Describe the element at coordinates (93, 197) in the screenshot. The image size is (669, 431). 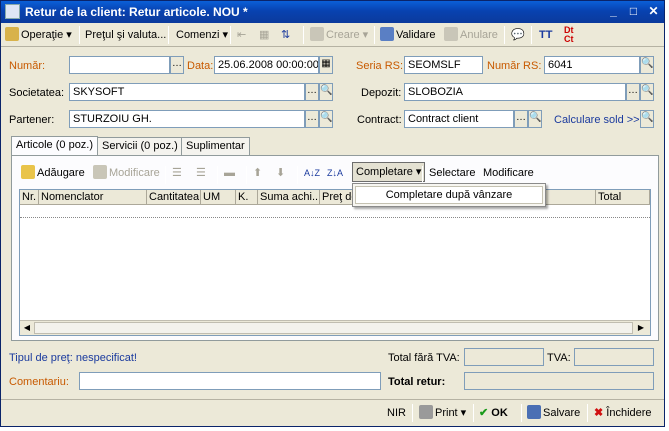
I see `col-nomenclator: Nomenclator` at that location.